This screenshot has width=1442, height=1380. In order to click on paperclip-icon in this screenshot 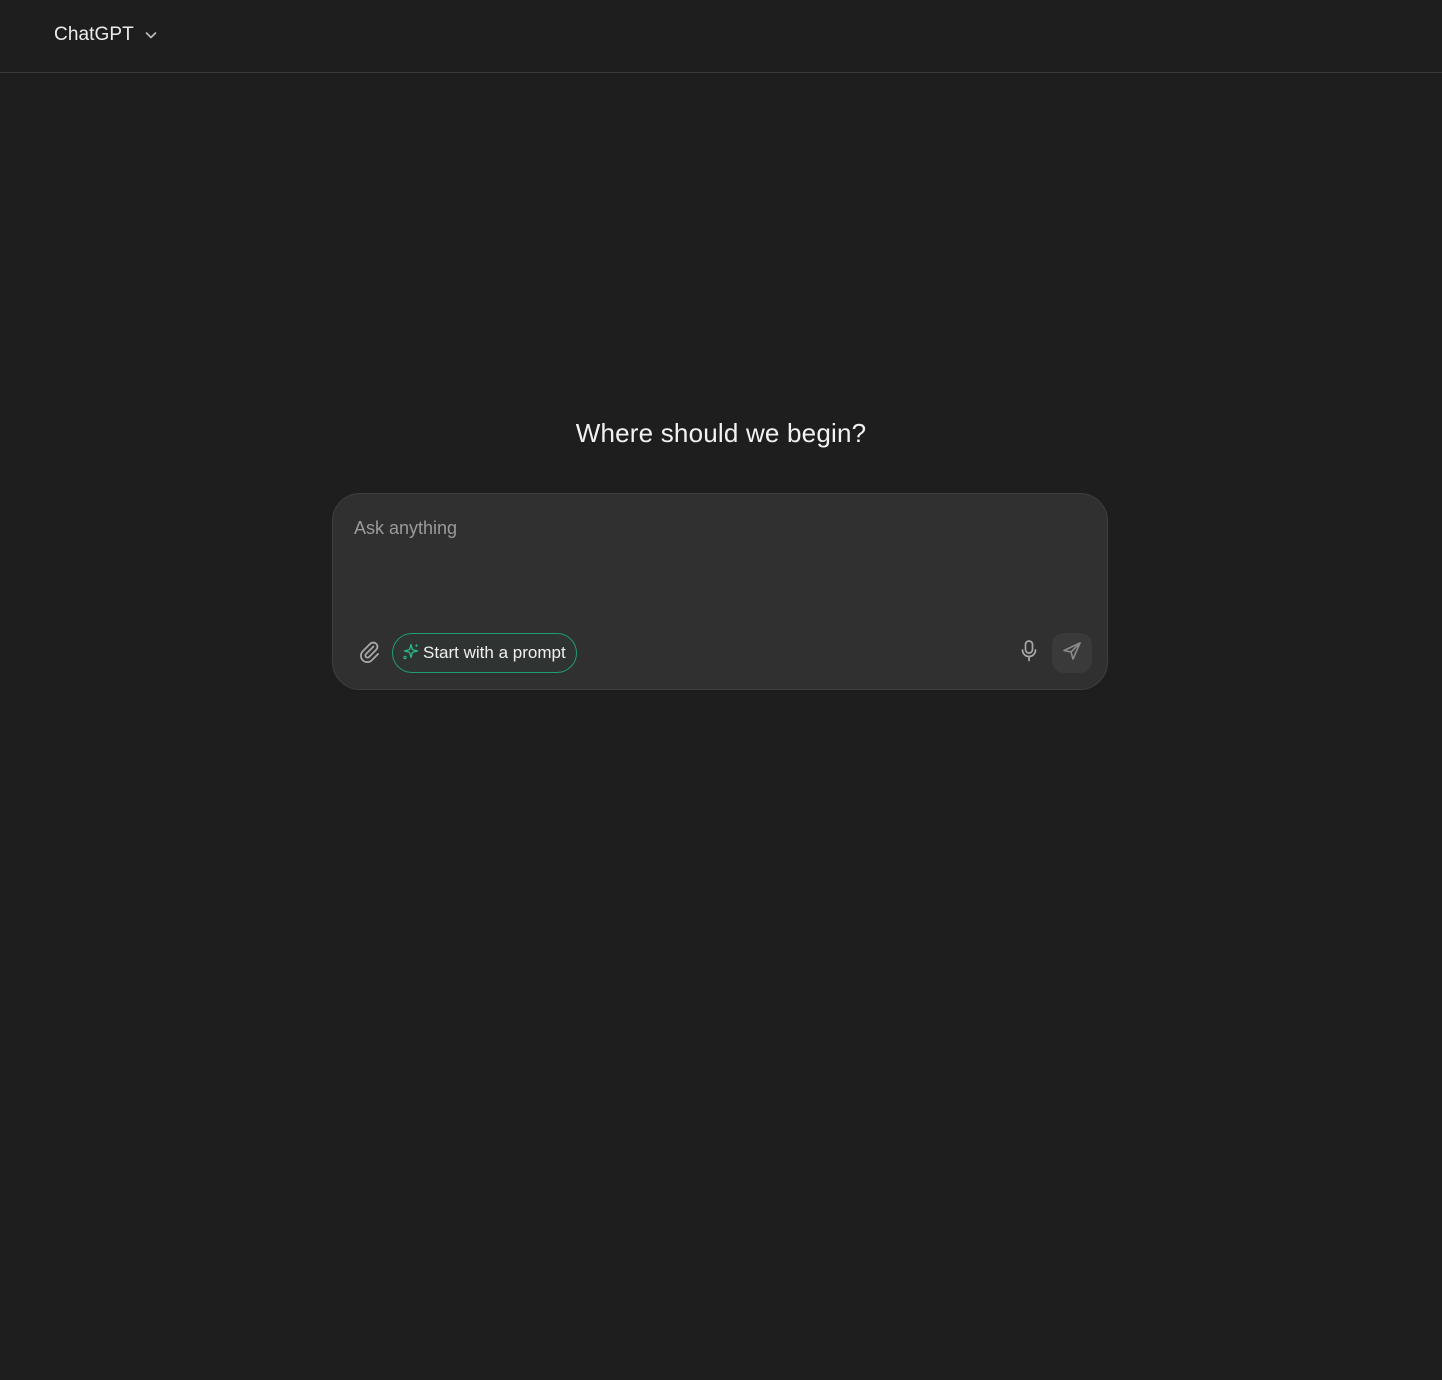, I will do `click(369, 653)`.